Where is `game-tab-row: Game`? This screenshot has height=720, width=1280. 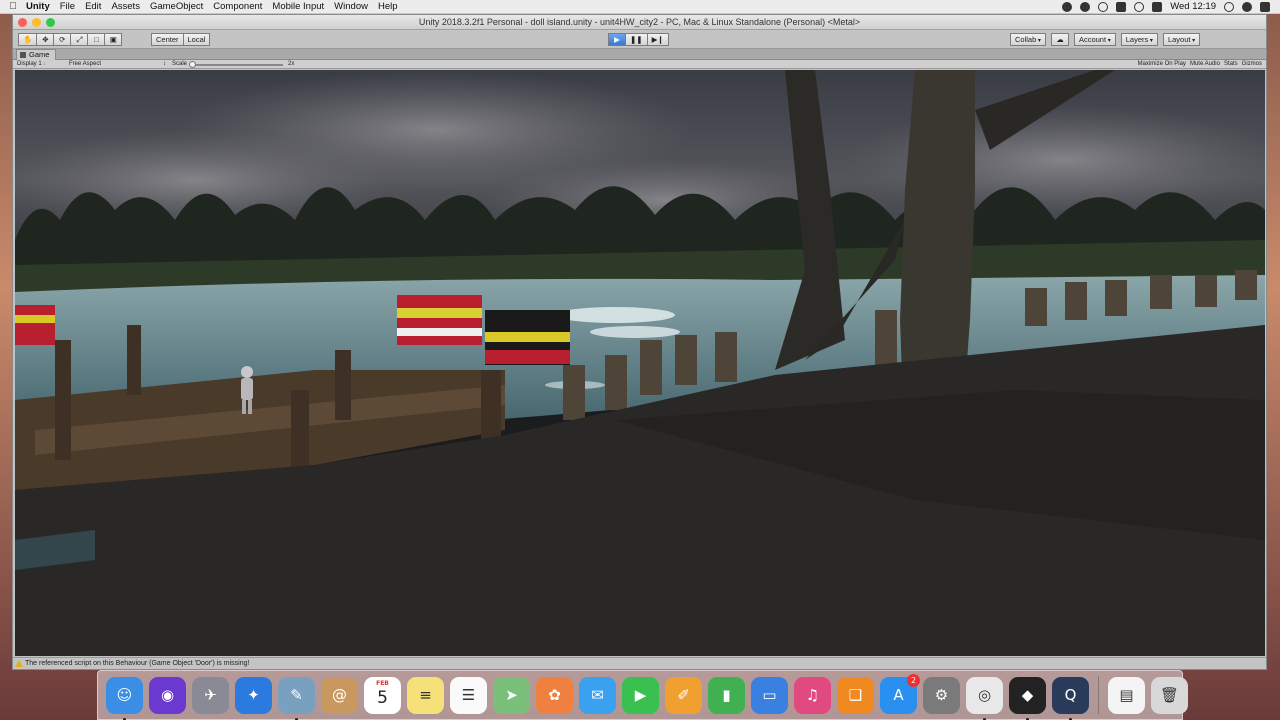
game-tab-row: Game is located at coordinates (639, 54).